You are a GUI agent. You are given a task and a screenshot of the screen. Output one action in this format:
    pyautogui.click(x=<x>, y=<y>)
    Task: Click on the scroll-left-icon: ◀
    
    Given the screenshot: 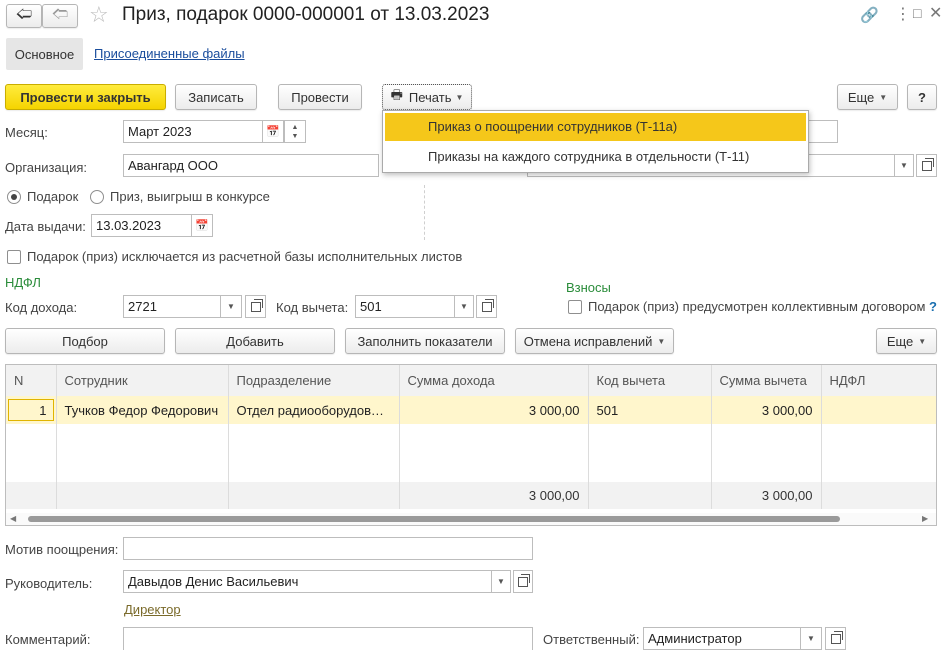 What is the action you would take?
    pyautogui.click(x=13, y=518)
    